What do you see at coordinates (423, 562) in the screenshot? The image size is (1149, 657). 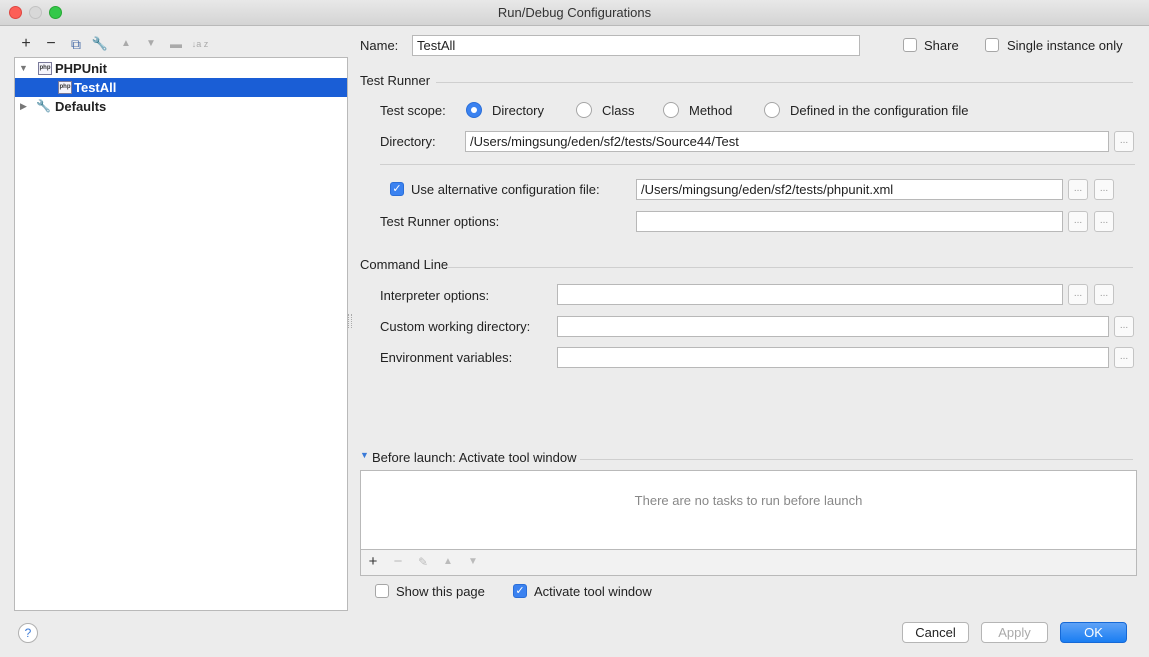 I see `edit-task-icon: ✎` at bounding box center [423, 562].